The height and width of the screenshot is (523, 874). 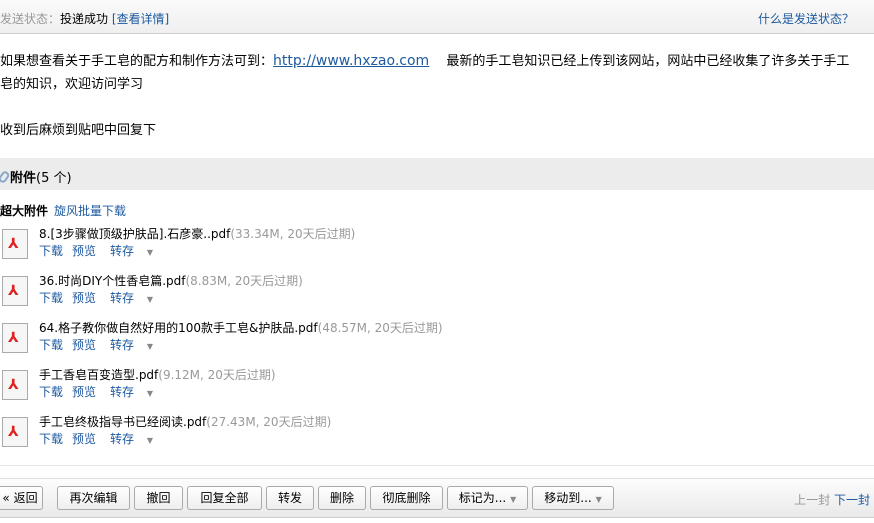 I want to click on status-label: 发送状态：, so click(x=30, y=19).